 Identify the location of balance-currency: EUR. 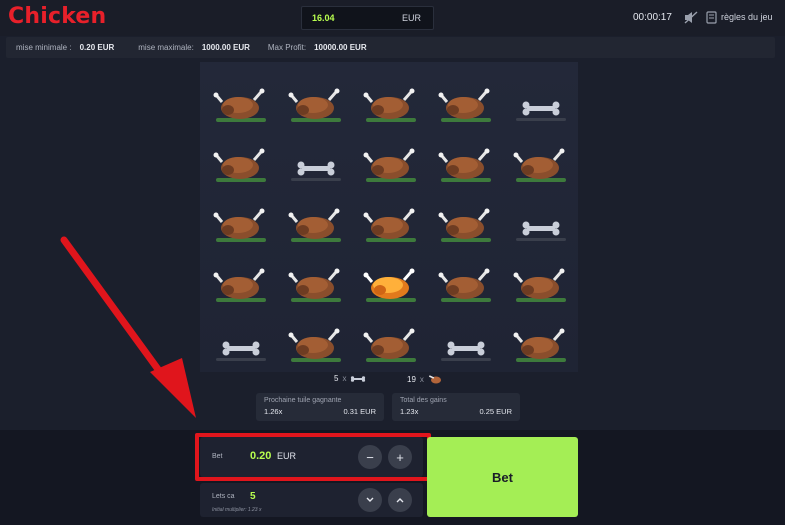
(411, 18).